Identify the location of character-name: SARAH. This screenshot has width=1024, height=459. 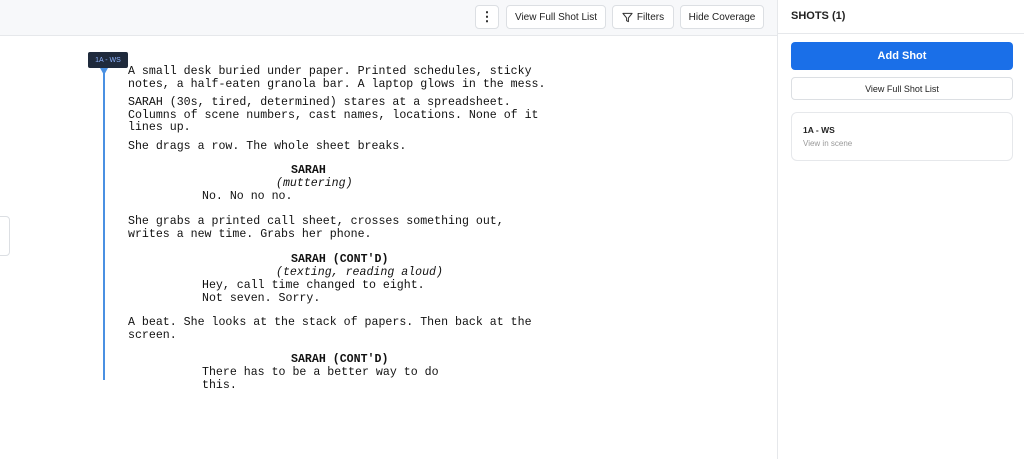
(308, 170).